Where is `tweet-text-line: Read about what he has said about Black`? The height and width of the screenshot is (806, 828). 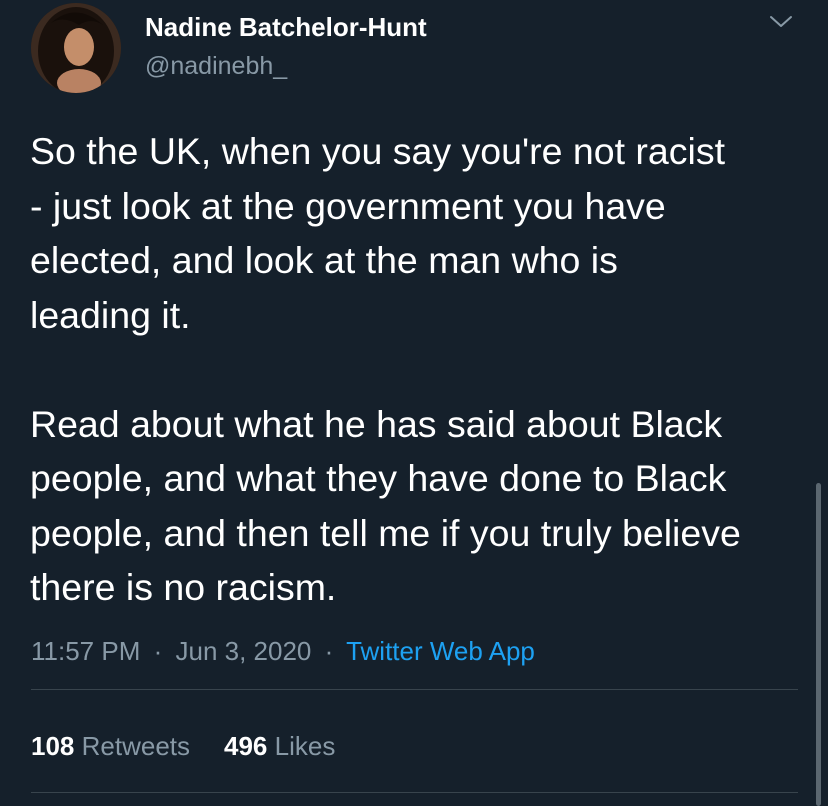
tweet-text-line: Read about what he has said about Black is located at coordinates (376, 423).